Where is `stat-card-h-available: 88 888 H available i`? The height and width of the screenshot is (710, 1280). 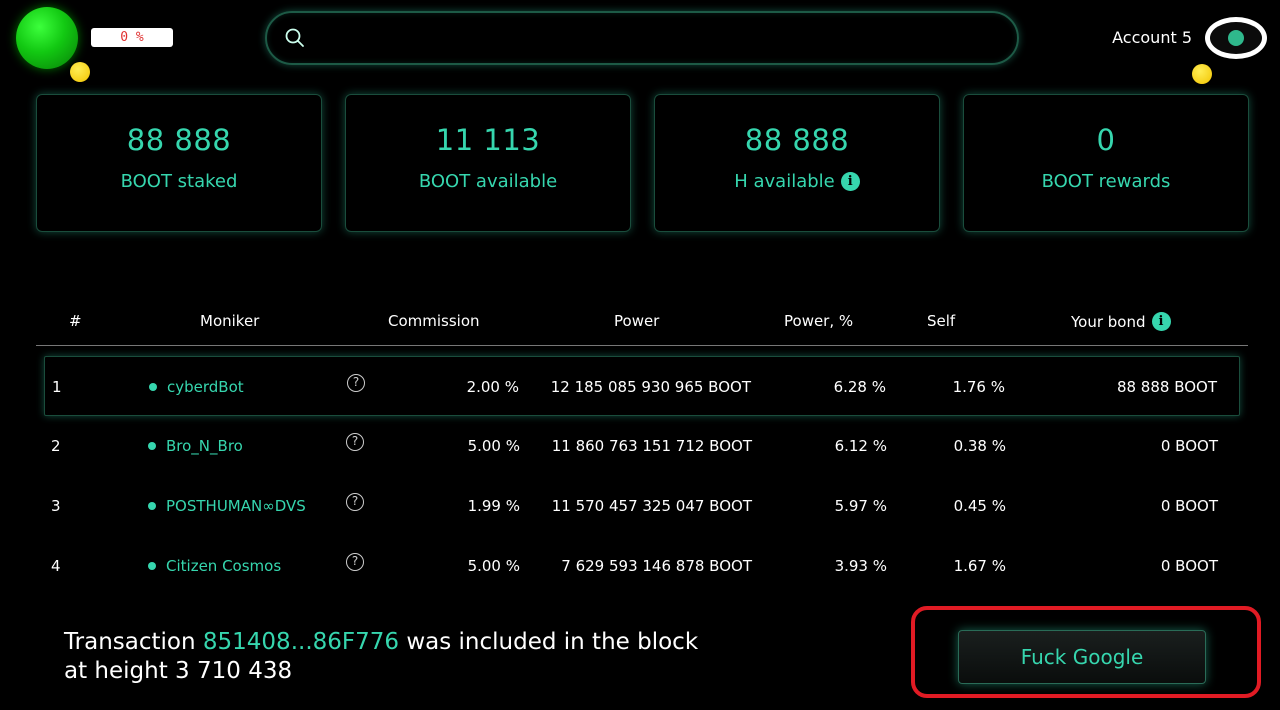 stat-card-h-available: 88 888 H available i is located at coordinates (797, 163).